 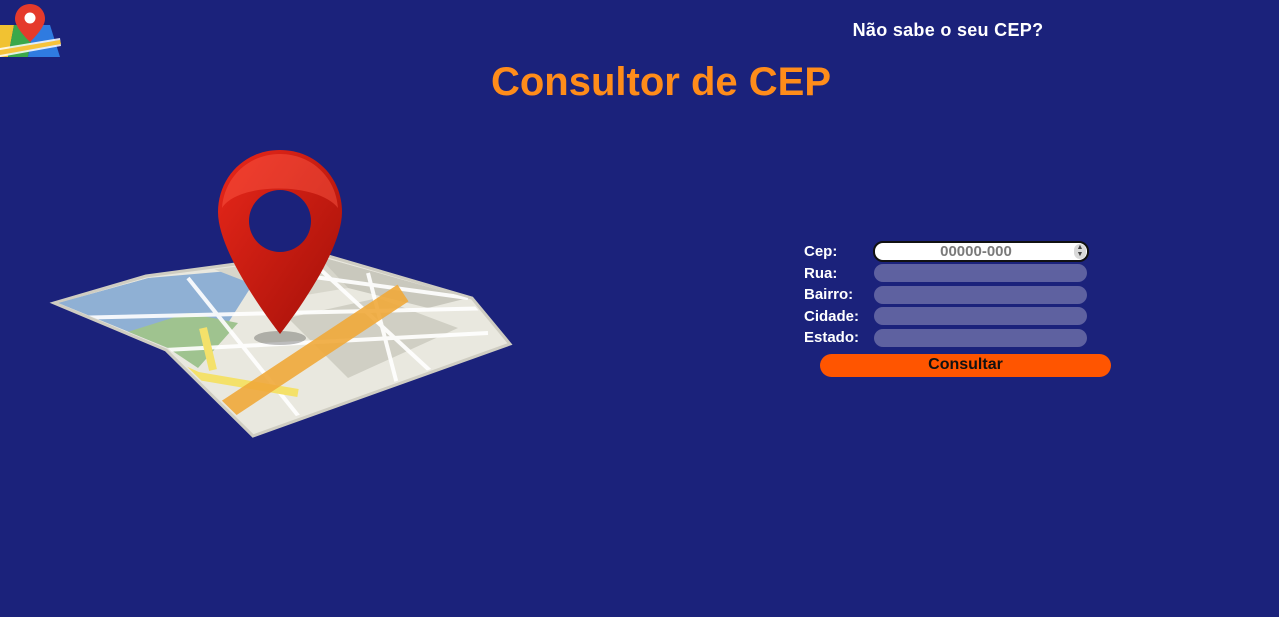 What do you see at coordinates (980, 316) in the screenshot?
I see `cidade-field` at bounding box center [980, 316].